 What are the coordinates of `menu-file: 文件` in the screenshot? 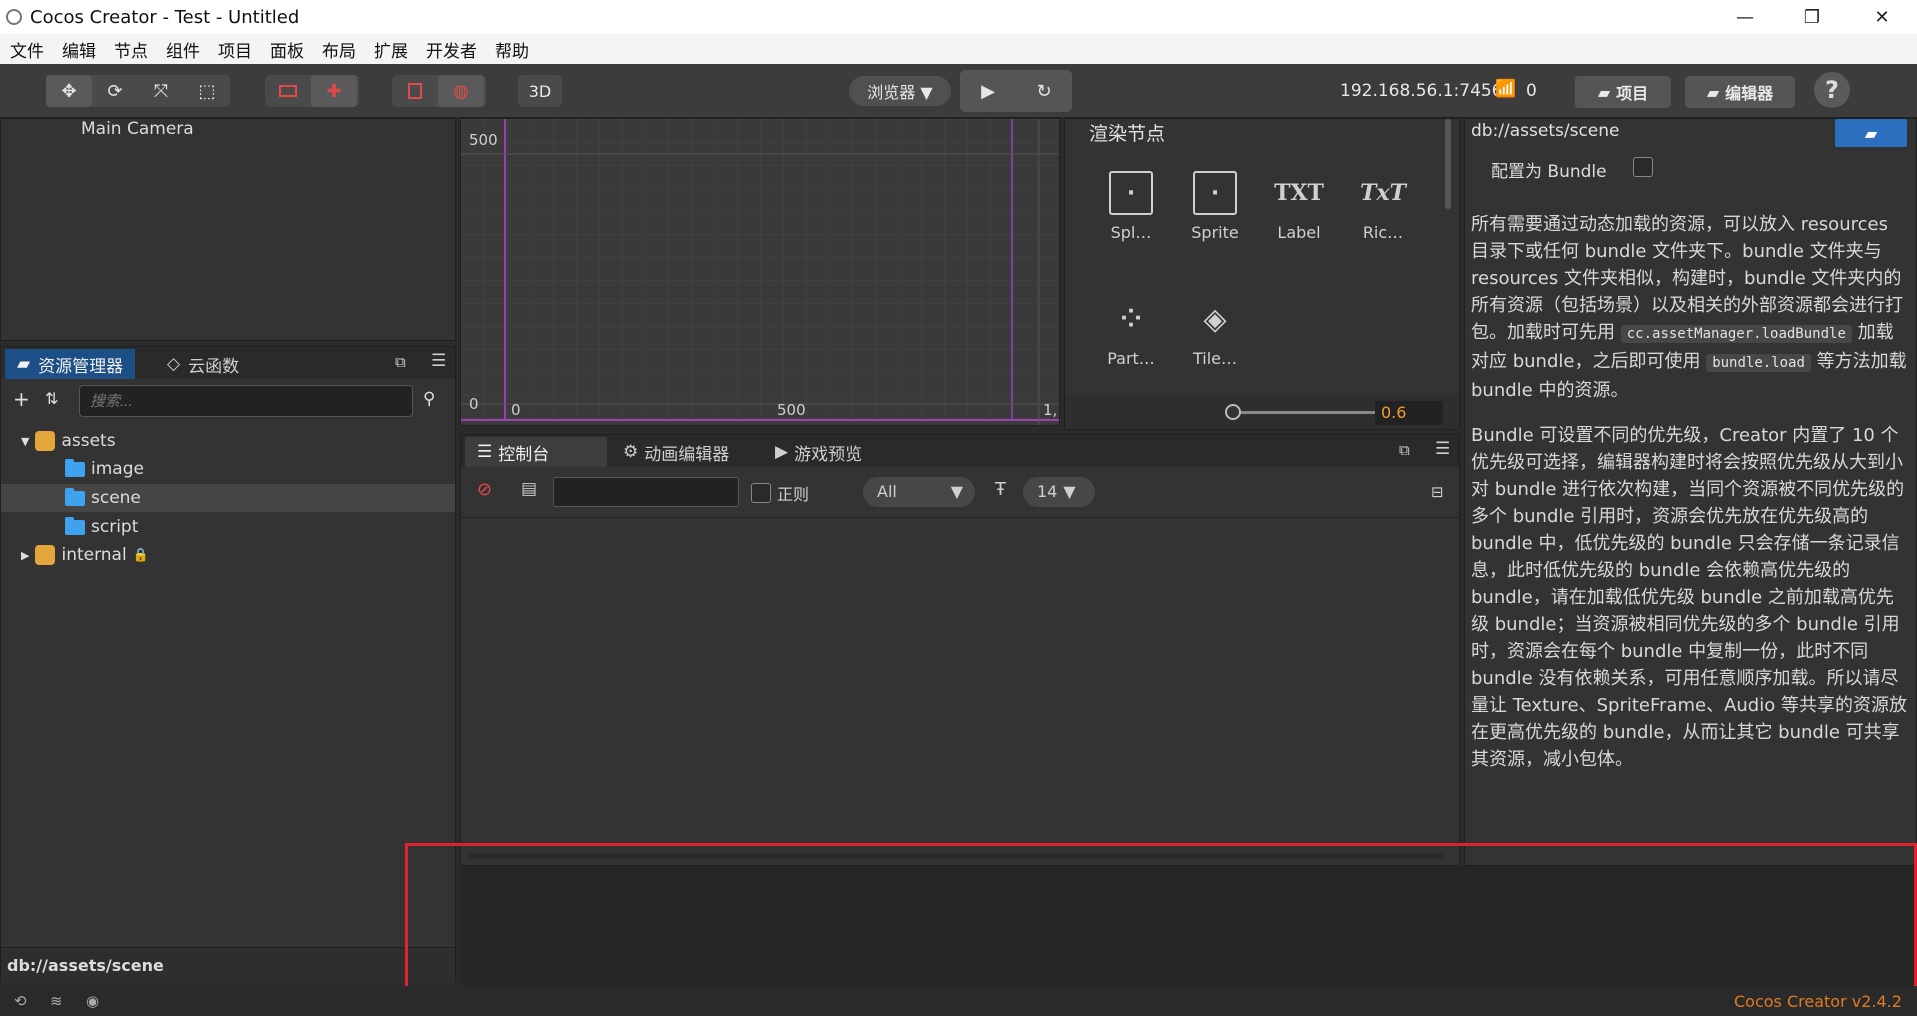 It's located at (27, 49).